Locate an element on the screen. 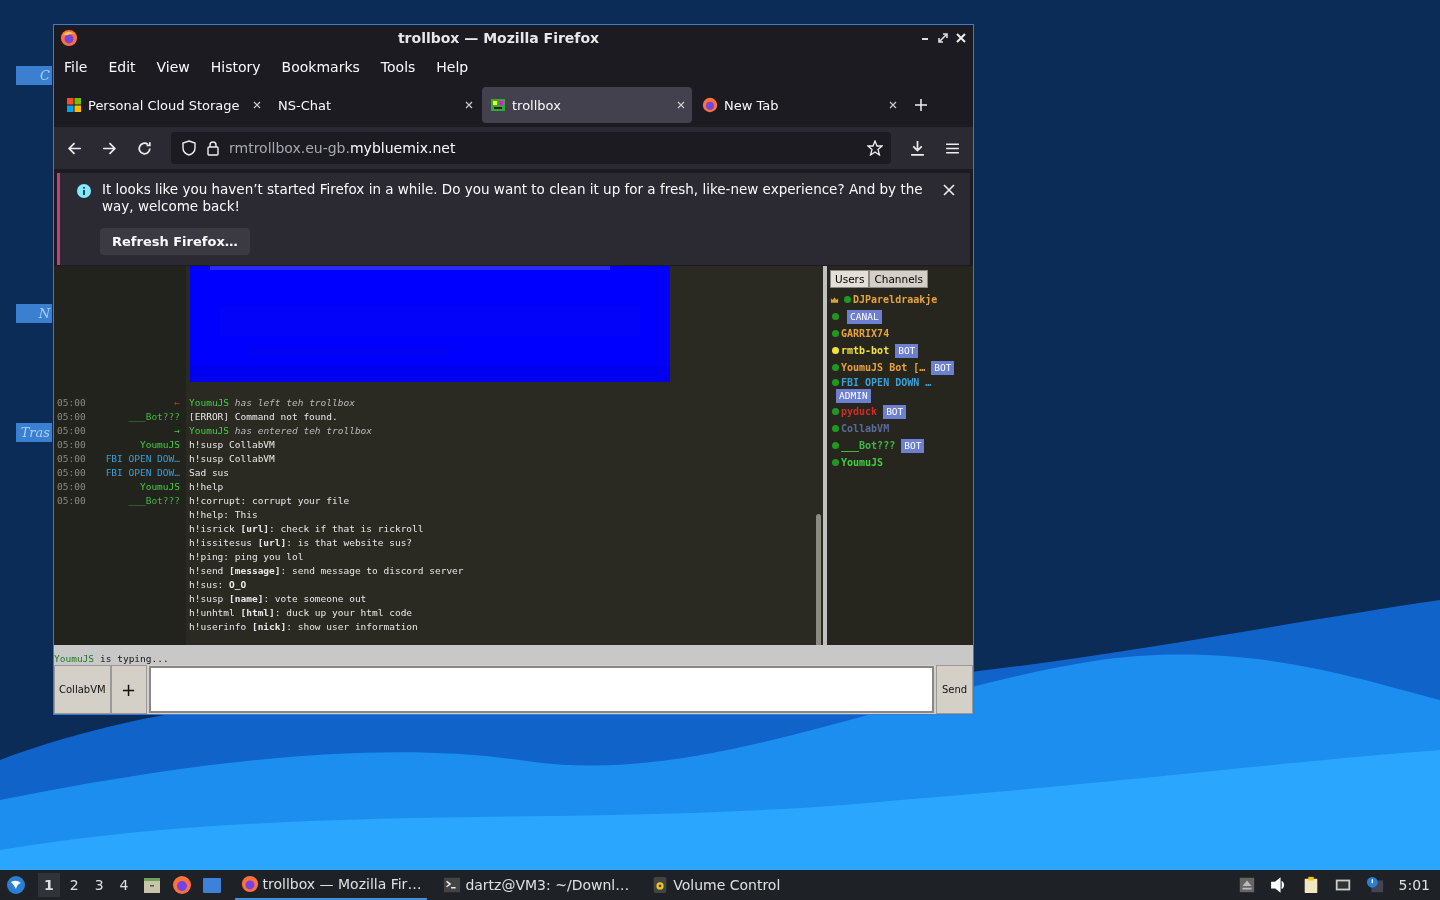 The image size is (1440, 900). message-text: h!corrupt: corrupt your file is located at coordinates (269, 500).